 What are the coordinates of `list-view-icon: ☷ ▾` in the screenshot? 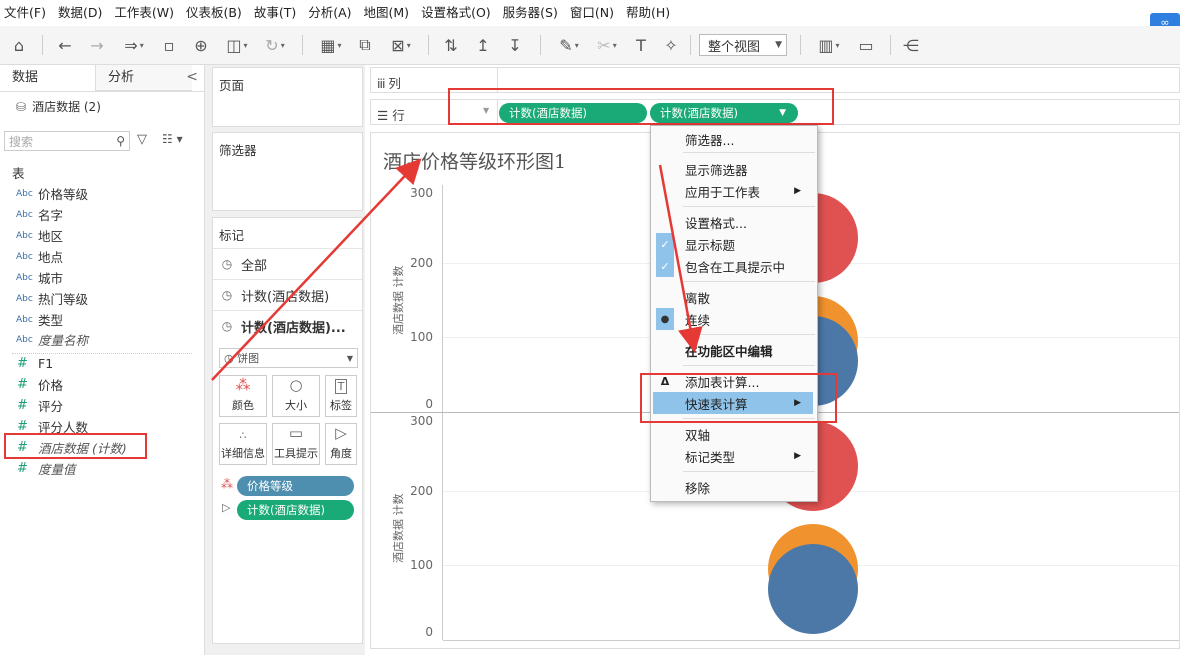 It's located at (172, 139).